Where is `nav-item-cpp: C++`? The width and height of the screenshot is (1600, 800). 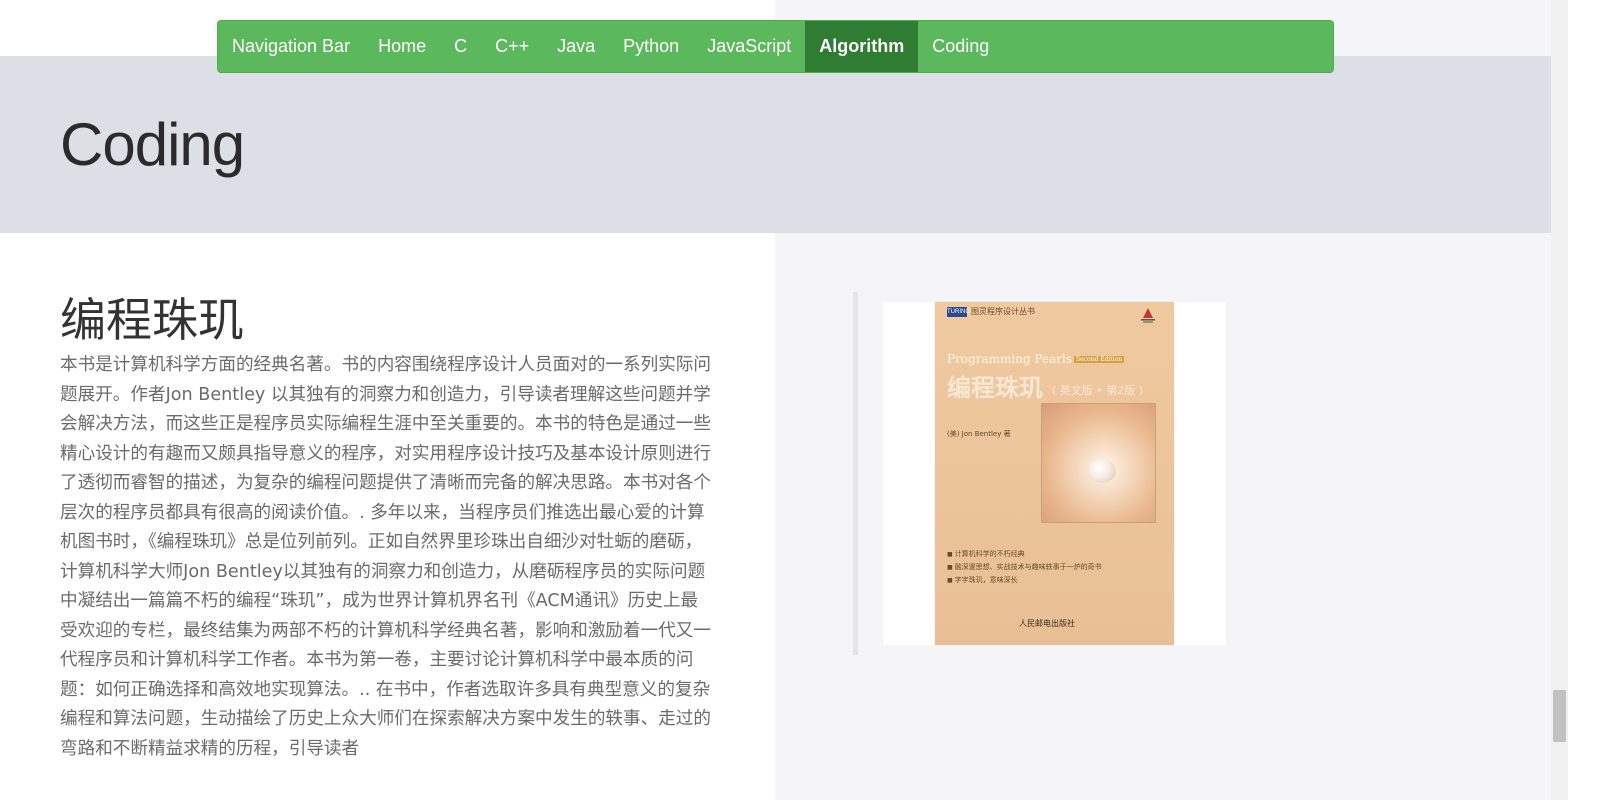 nav-item-cpp: C++ is located at coordinates (512, 46).